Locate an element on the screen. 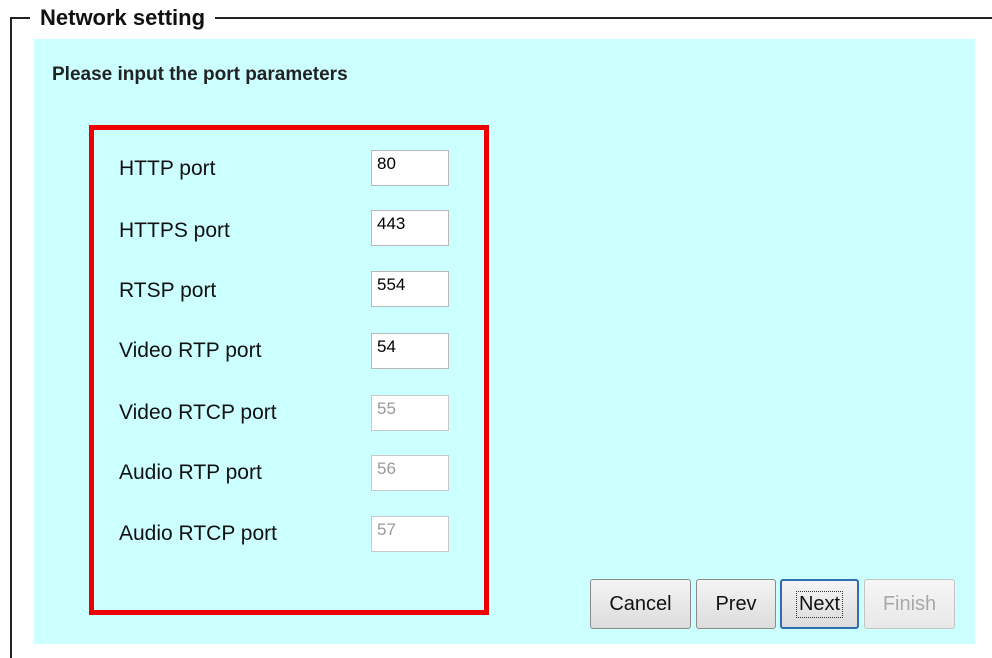 The height and width of the screenshot is (658, 992). https-port-label: HTTPS port is located at coordinates (174, 230).